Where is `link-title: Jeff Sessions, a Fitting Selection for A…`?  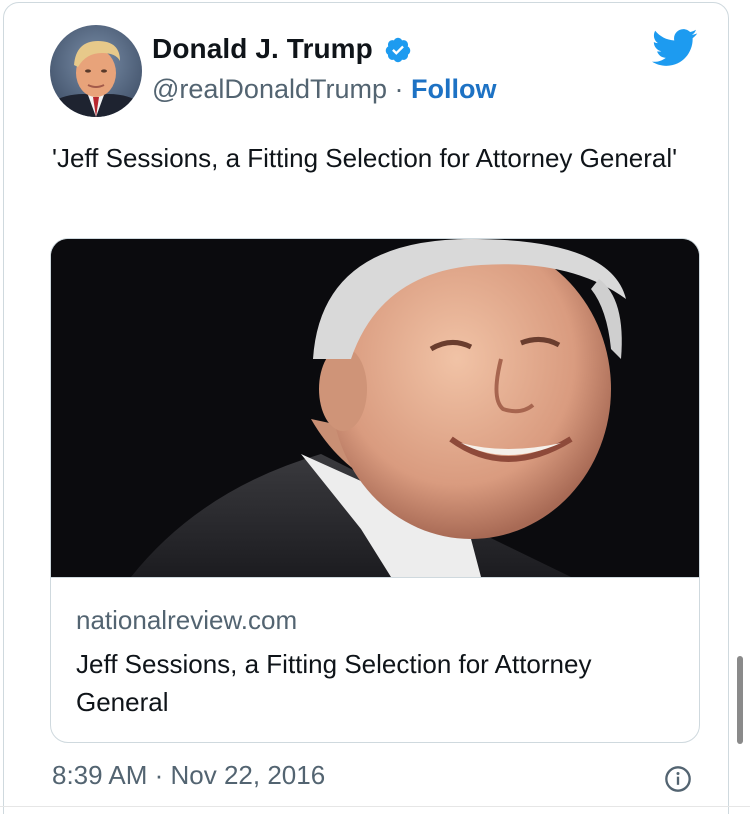
link-title: Jeff Sessions, a Fitting Selection for A… is located at coordinates (334, 683).